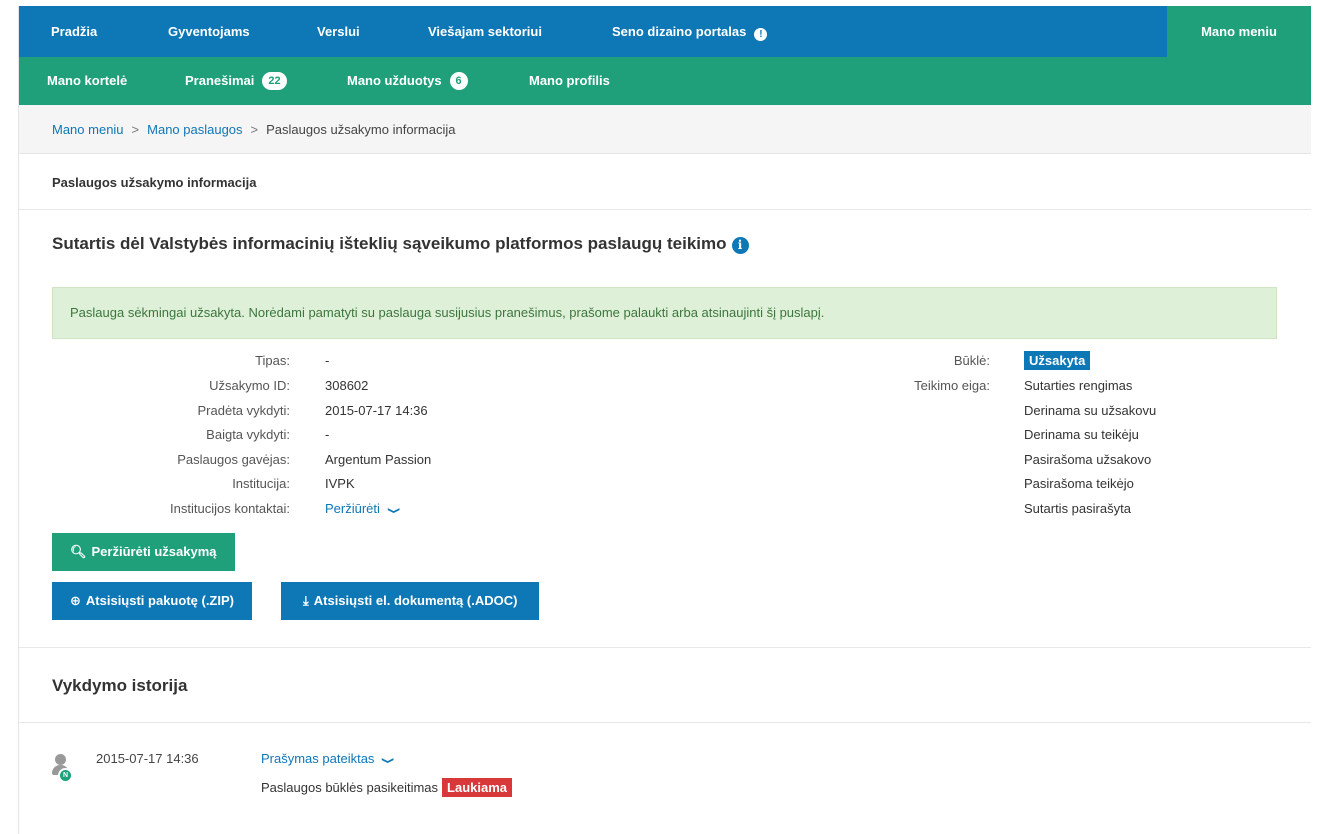  I want to click on breadcrumb-my-menu: Mano meniu, so click(88, 129).